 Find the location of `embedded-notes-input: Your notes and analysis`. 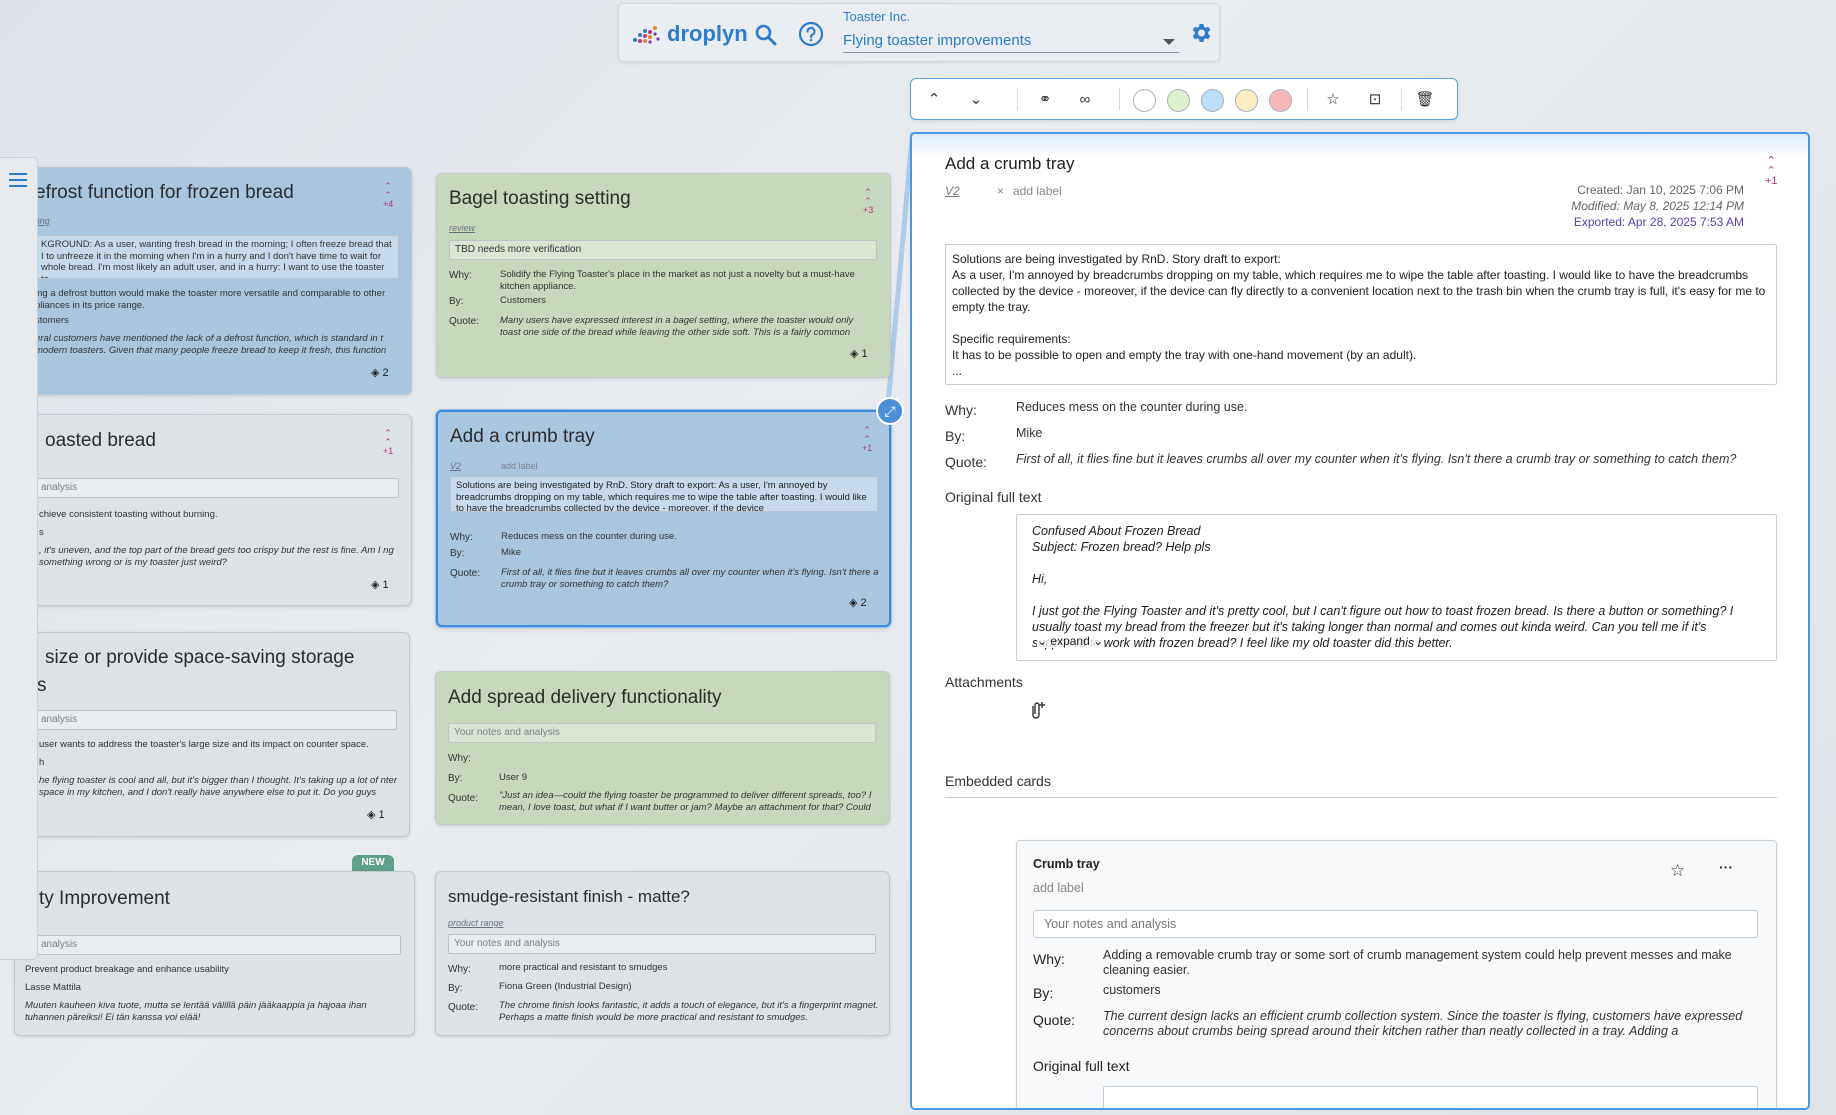

embedded-notes-input: Your notes and analysis is located at coordinates (1395, 924).